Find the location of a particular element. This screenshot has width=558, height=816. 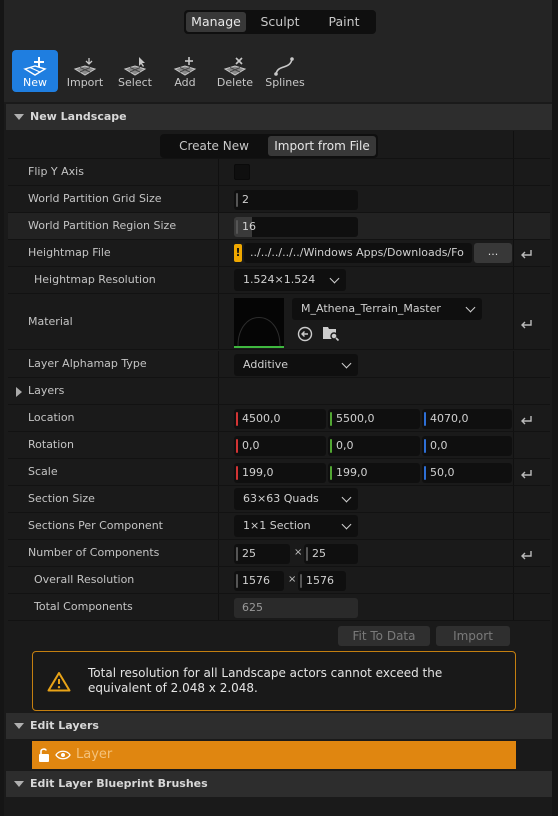

splines-tool-button: Splines is located at coordinates (285, 71).